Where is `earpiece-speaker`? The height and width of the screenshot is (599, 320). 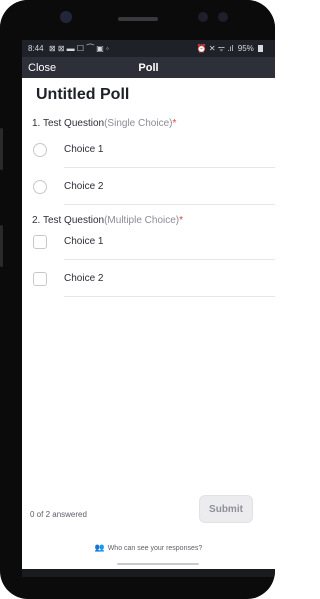 earpiece-speaker is located at coordinates (138, 19).